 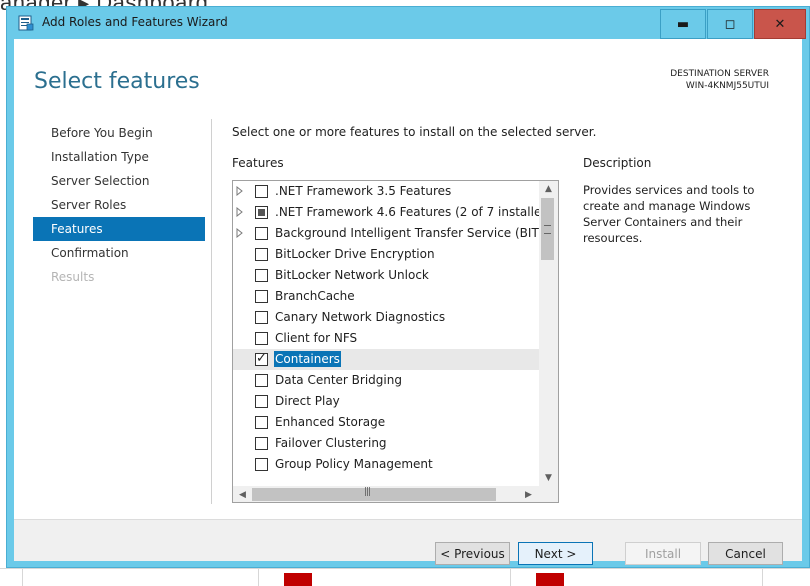 What do you see at coordinates (408, 542) in the screenshot?
I see `wizard-footer: < Previous Next > Install Cancel` at bounding box center [408, 542].